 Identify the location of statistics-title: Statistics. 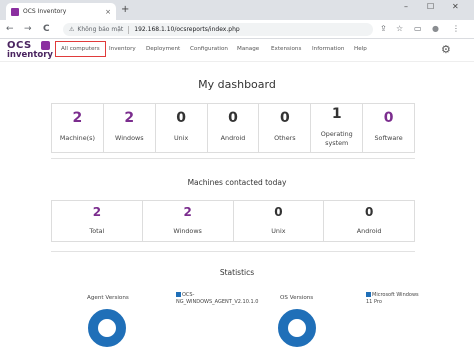
(237, 272).